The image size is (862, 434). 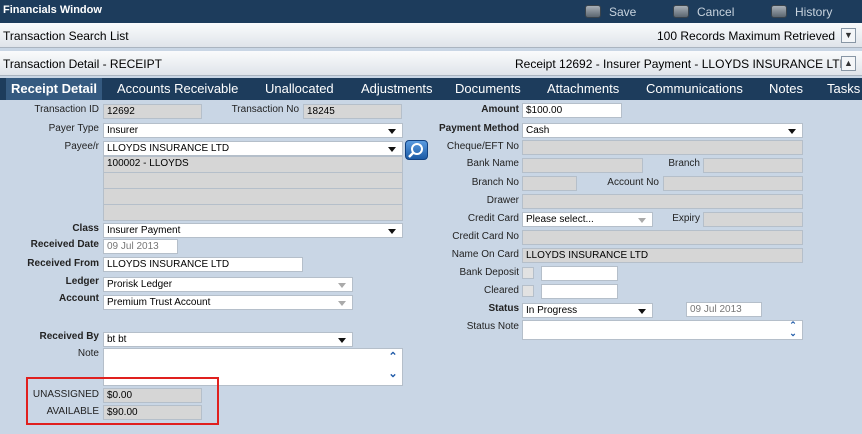 I want to click on received-from-label: Received From, so click(x=63, y=263).